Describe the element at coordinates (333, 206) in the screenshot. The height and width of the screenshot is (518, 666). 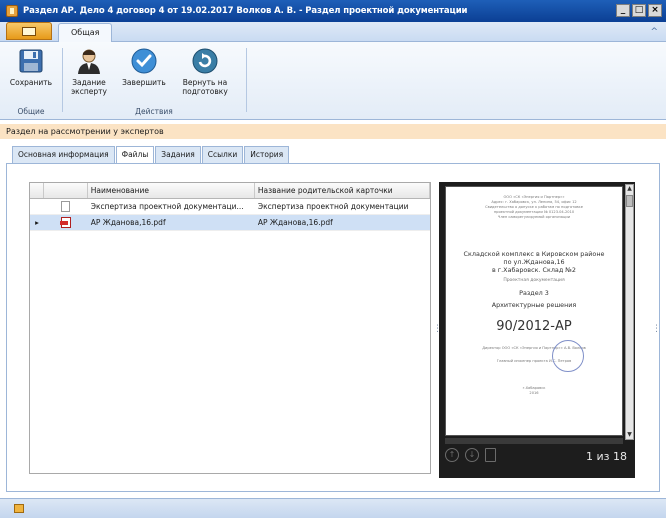
I see `cell-parent: Экспертиза проектной документации` at that location.